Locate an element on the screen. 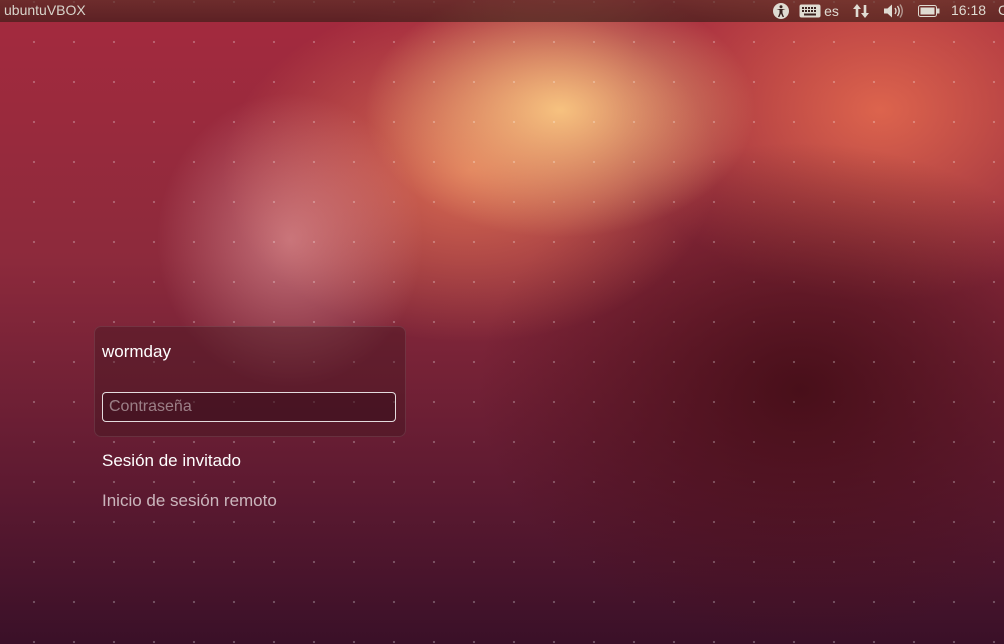 Image resolution: width=1004 pixels, height=644 pixels. top-panel: ubuntuVBOX es 16:18 C is located at coordinates (502, 11).